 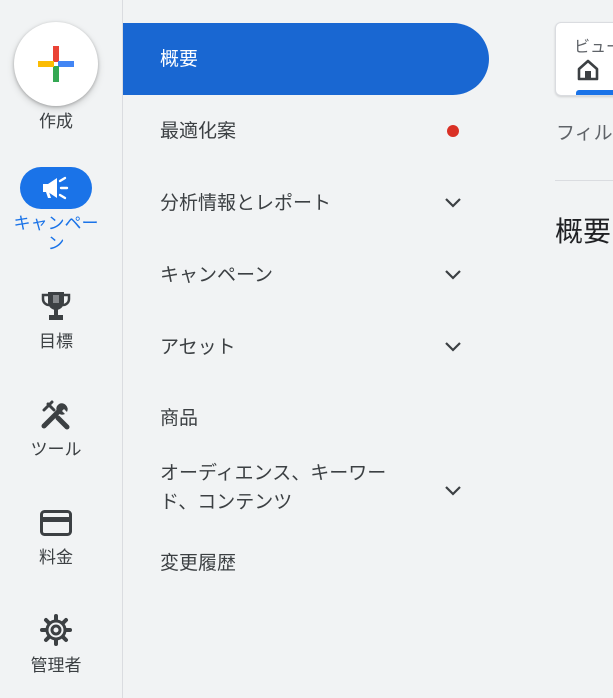 I want to click on nav-item-label: 概要, so click(x=179, y=59).